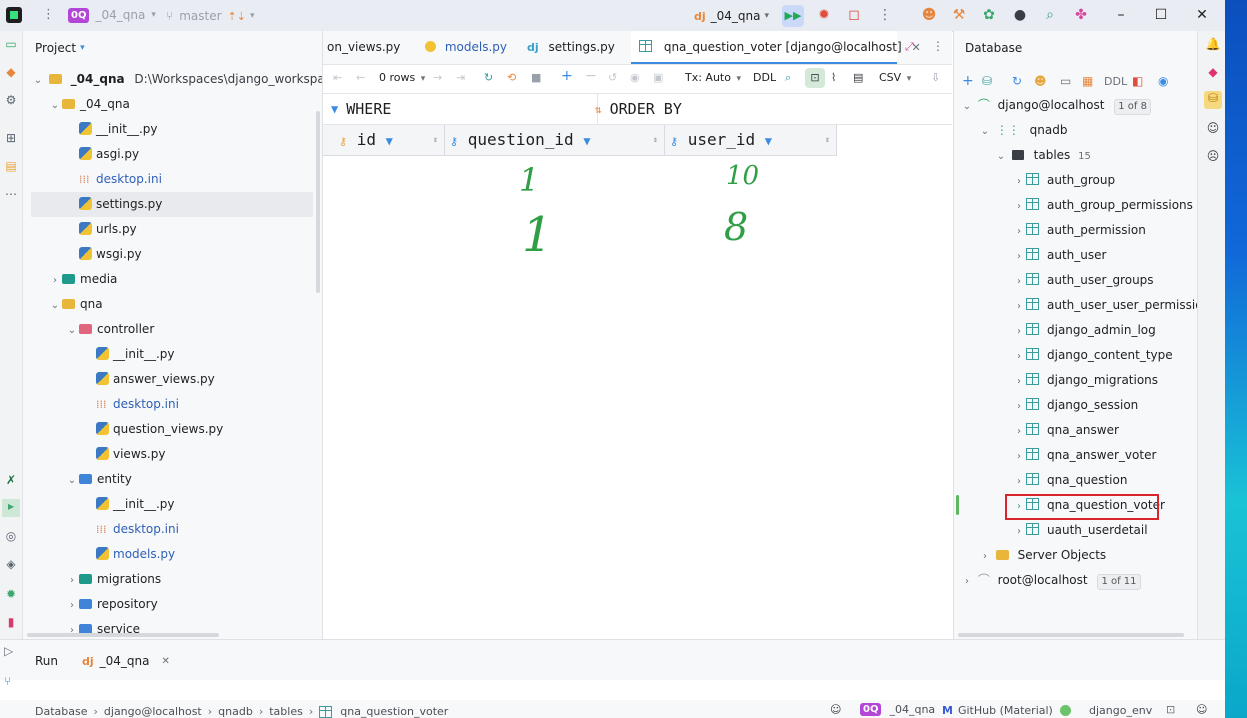  What do you see at coordinates (1170, 709) in the screenshot?
I see `lock-icon: ⊡` at bounding box center [1170, 709].